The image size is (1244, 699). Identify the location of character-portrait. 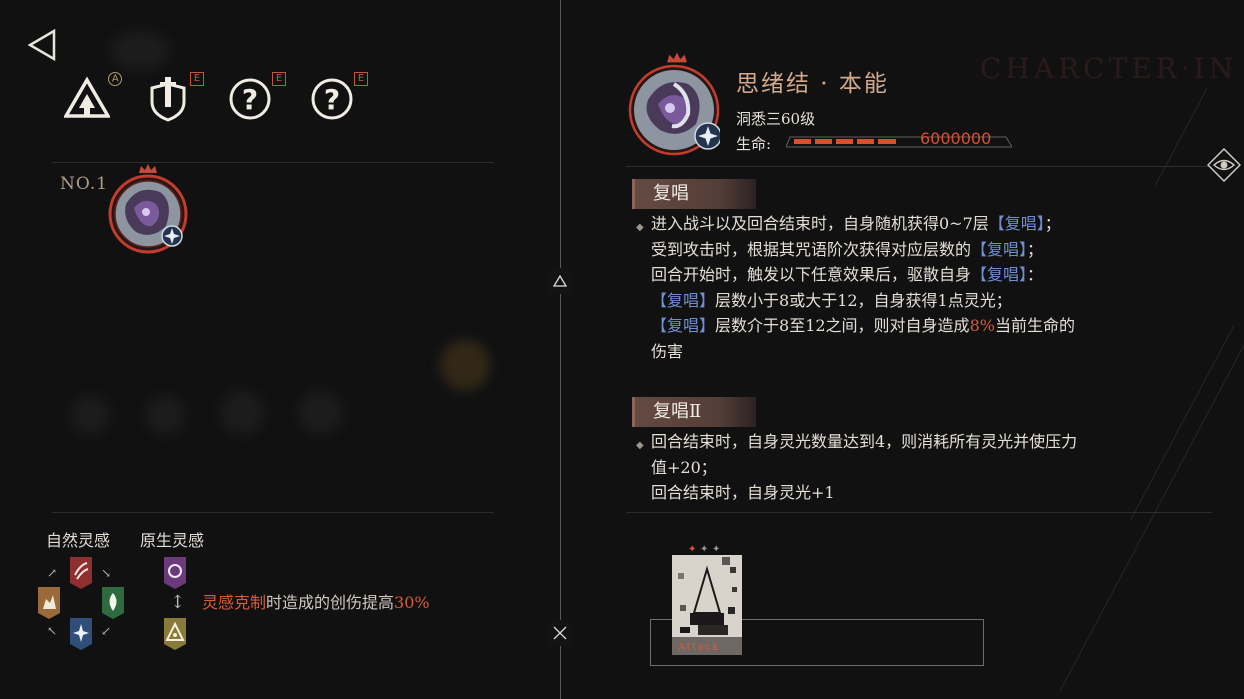
(674, 110).